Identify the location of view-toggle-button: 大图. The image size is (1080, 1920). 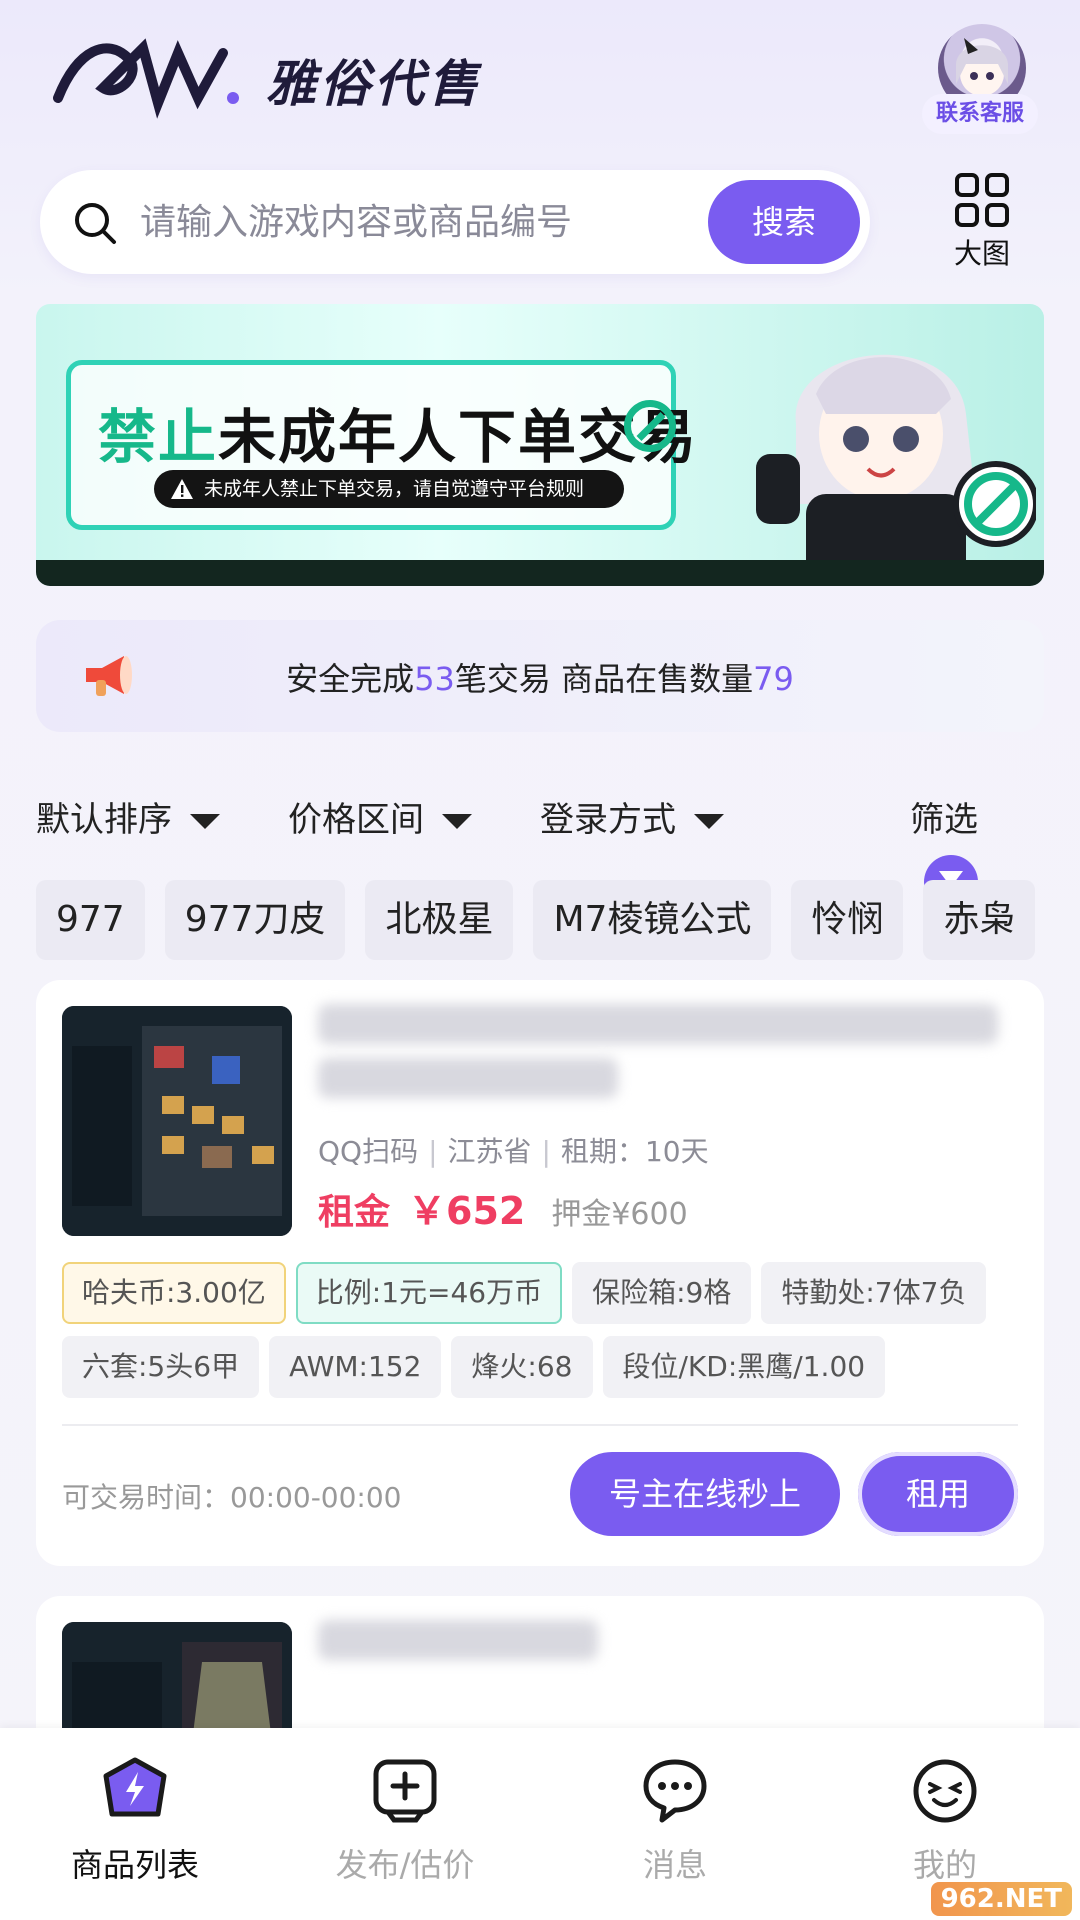
(982, 222).